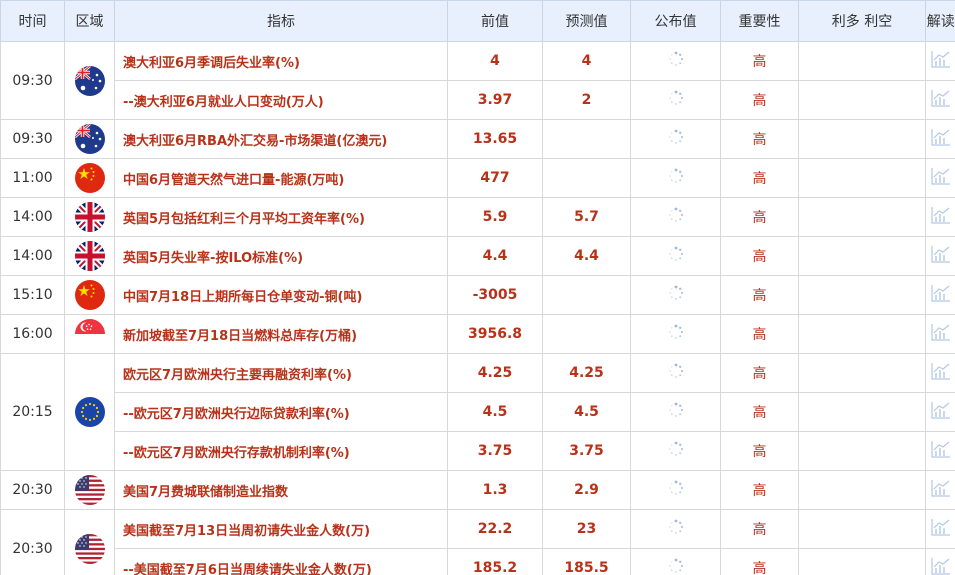 This screenshot has height=575, width=955. I want to click on previous-value: 185.2, so click(495, 561).